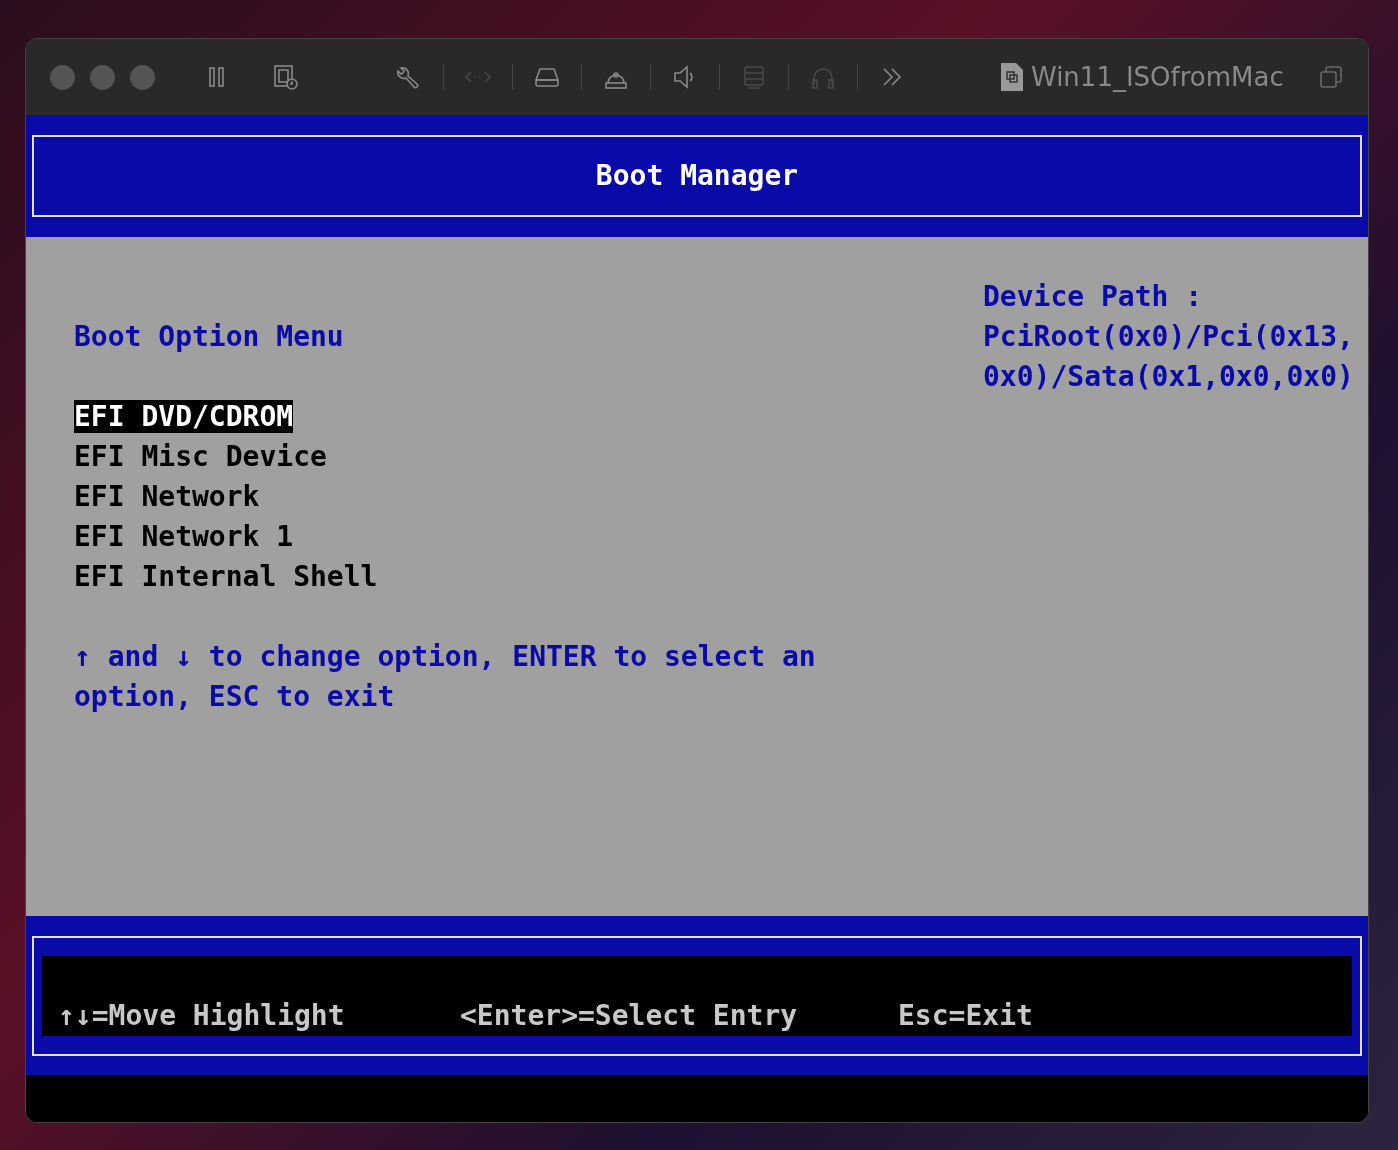 The image size is (1398, 1150). What do you see at coordinates (697, 176) in the screenshot?
I see `screen-title: Boot Manager` at bounding box center [697, 176].